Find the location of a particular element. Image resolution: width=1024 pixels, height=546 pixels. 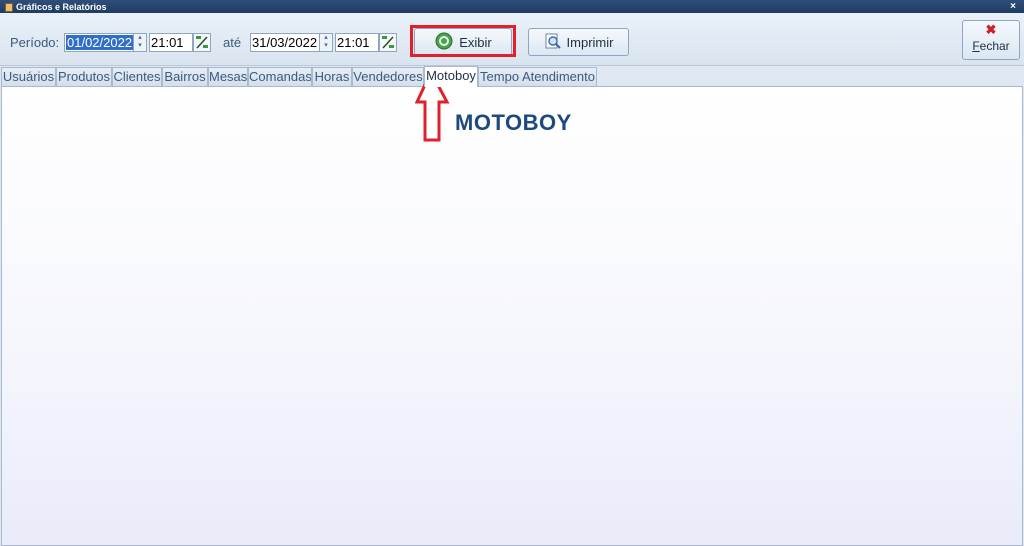

red-x-icon: ✖ is located at coordinates (991, 29).